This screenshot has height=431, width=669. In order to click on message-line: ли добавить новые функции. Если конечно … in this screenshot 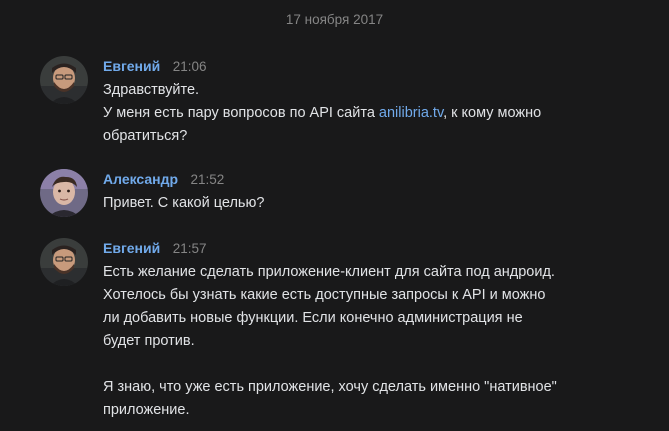, I will do `click(313, 318)`.